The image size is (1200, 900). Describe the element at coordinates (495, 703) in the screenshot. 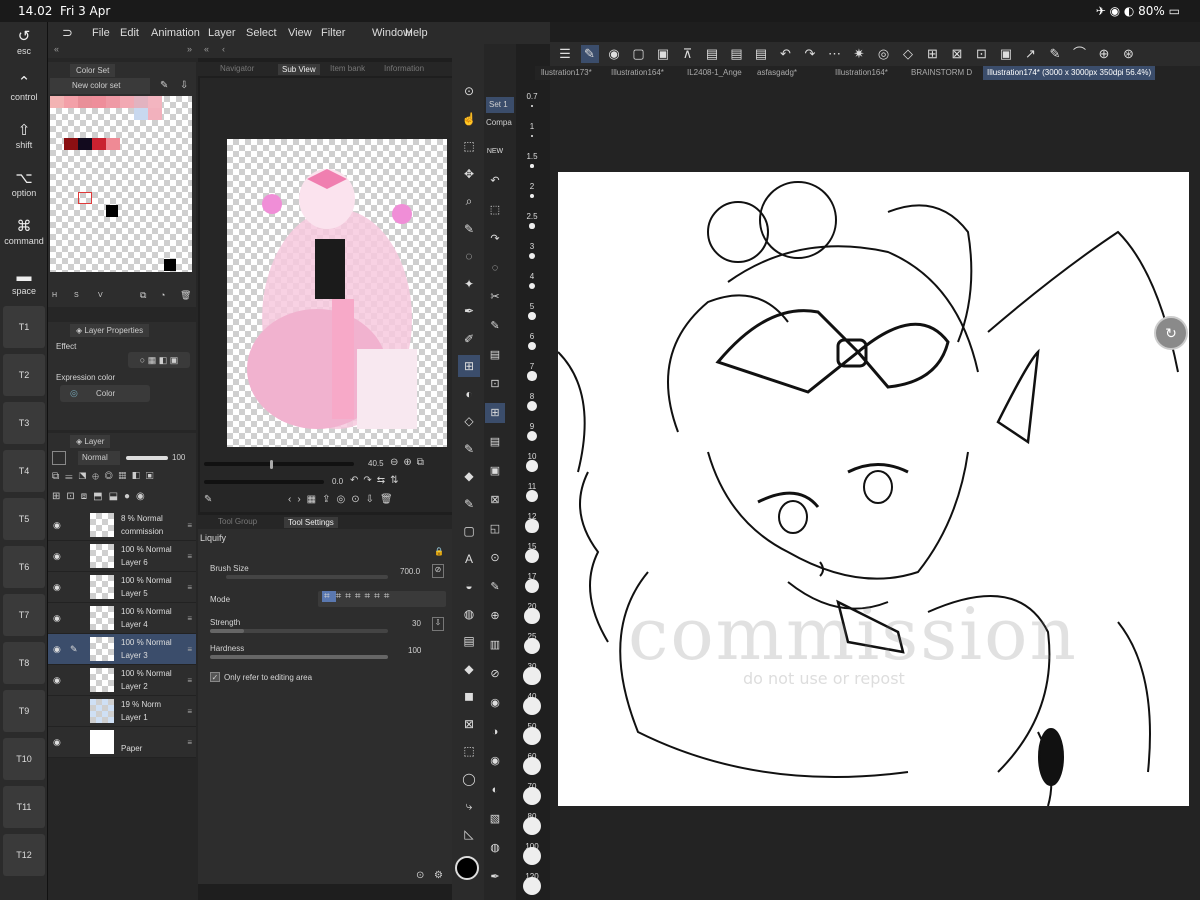

I see `subtool-button: ◉` at that location.